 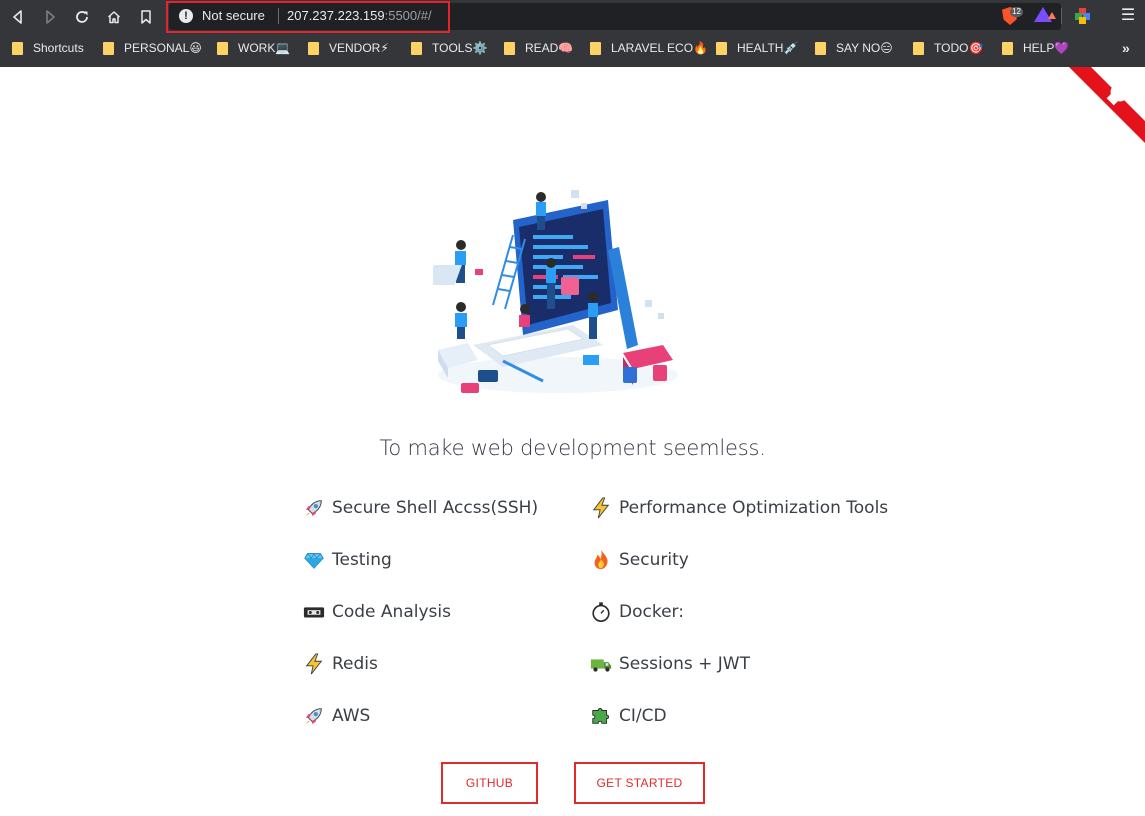 What do you see at coordinates (355, 664) in the screenshot?
I see `feature-label: Redis` at bounding box center [355, 664].